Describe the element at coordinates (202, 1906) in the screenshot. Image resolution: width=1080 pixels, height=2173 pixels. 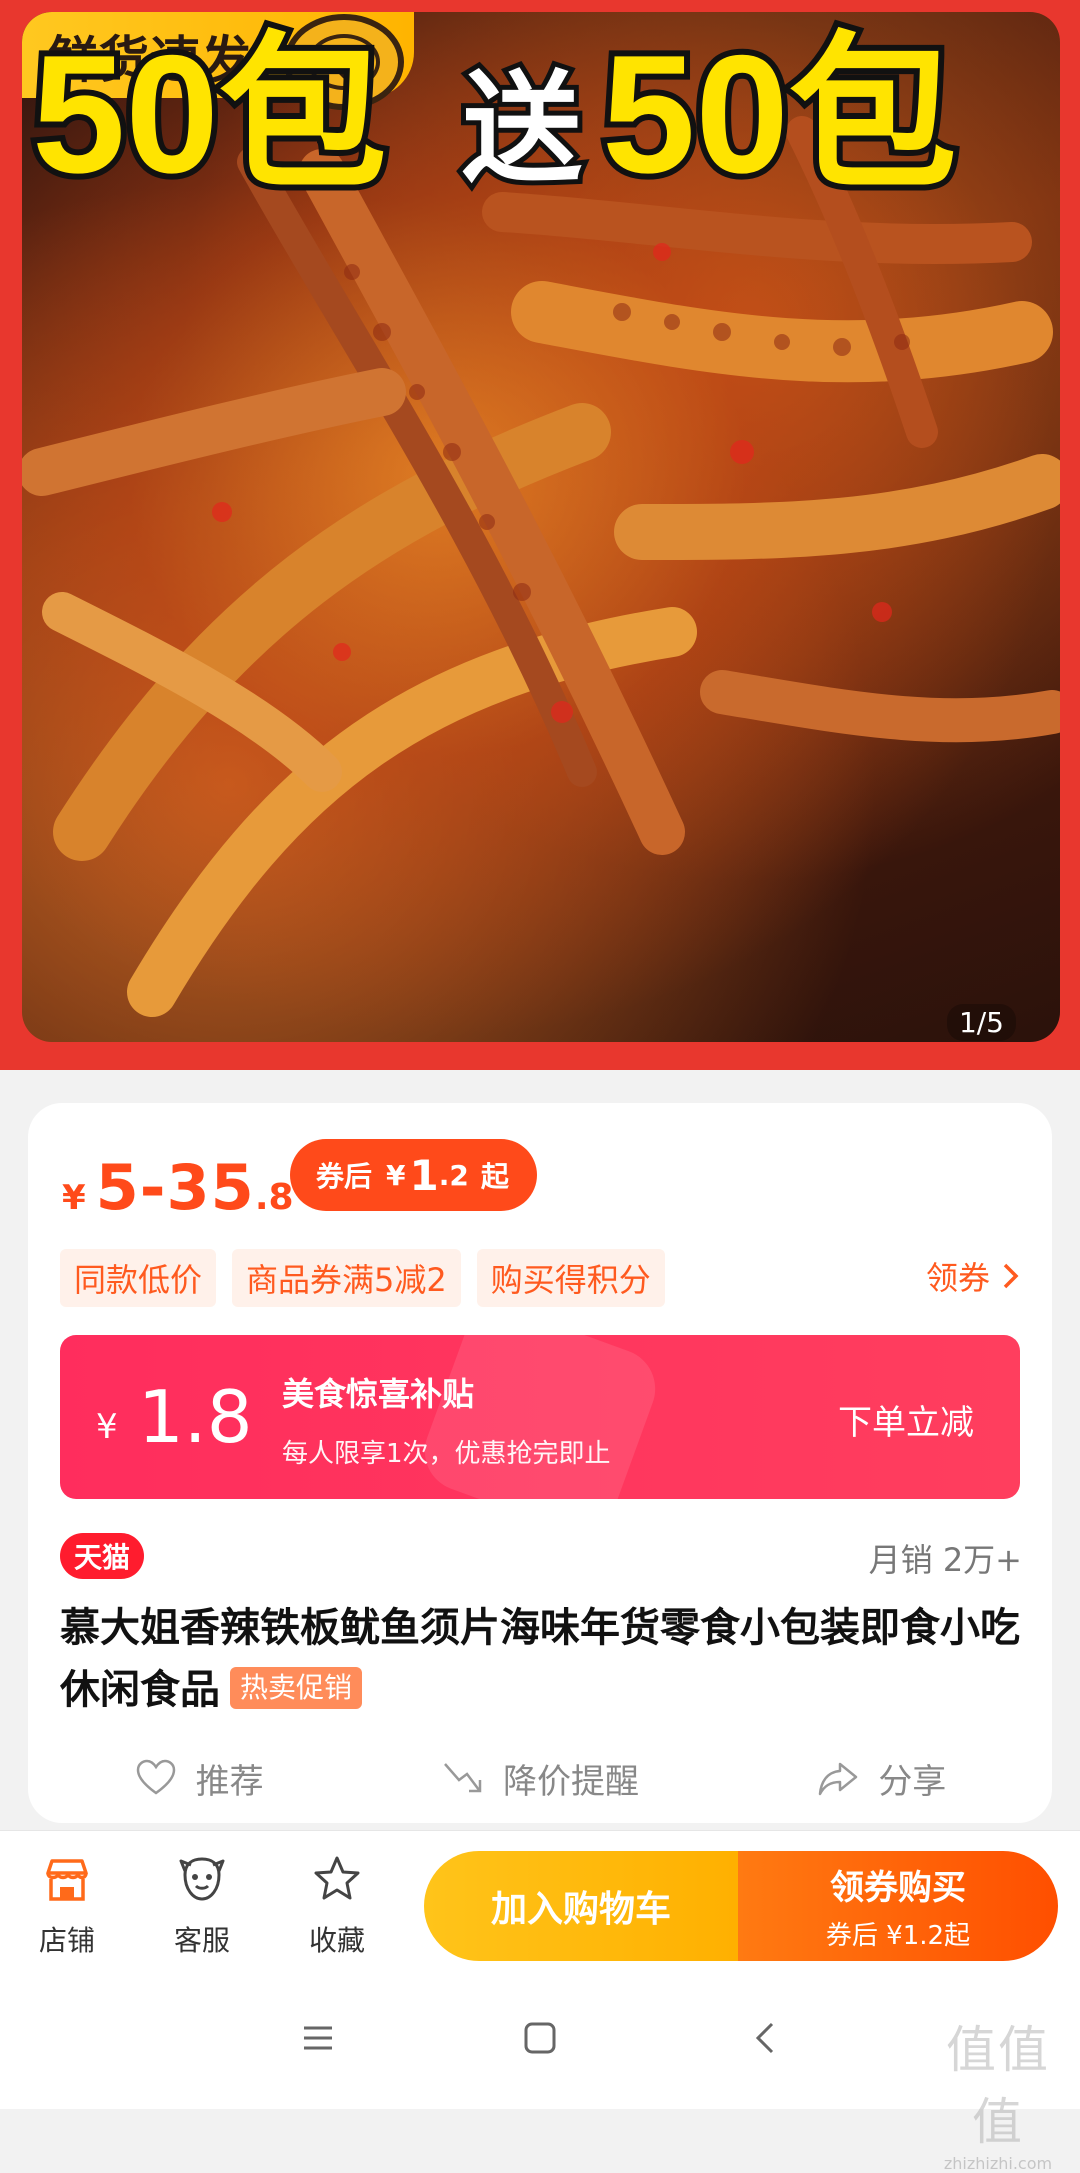
I see `customer-service-button: 客服` at that location.